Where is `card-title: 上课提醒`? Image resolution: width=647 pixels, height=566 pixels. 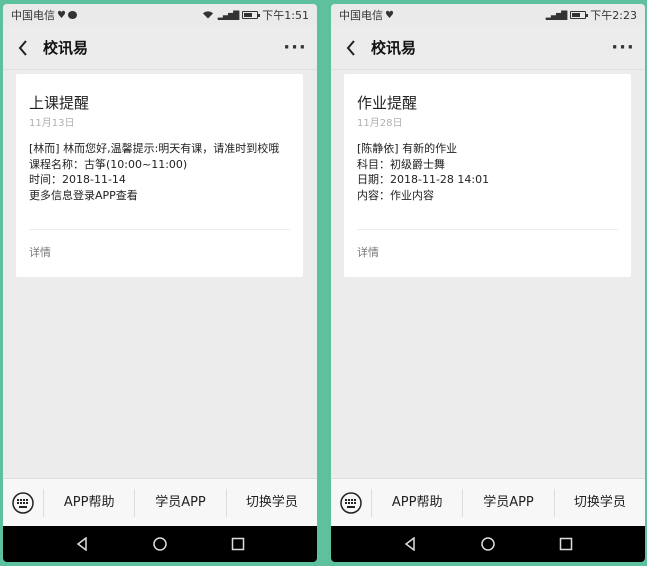 card-title: 上课提醒 is located at coordinates (59, 103).